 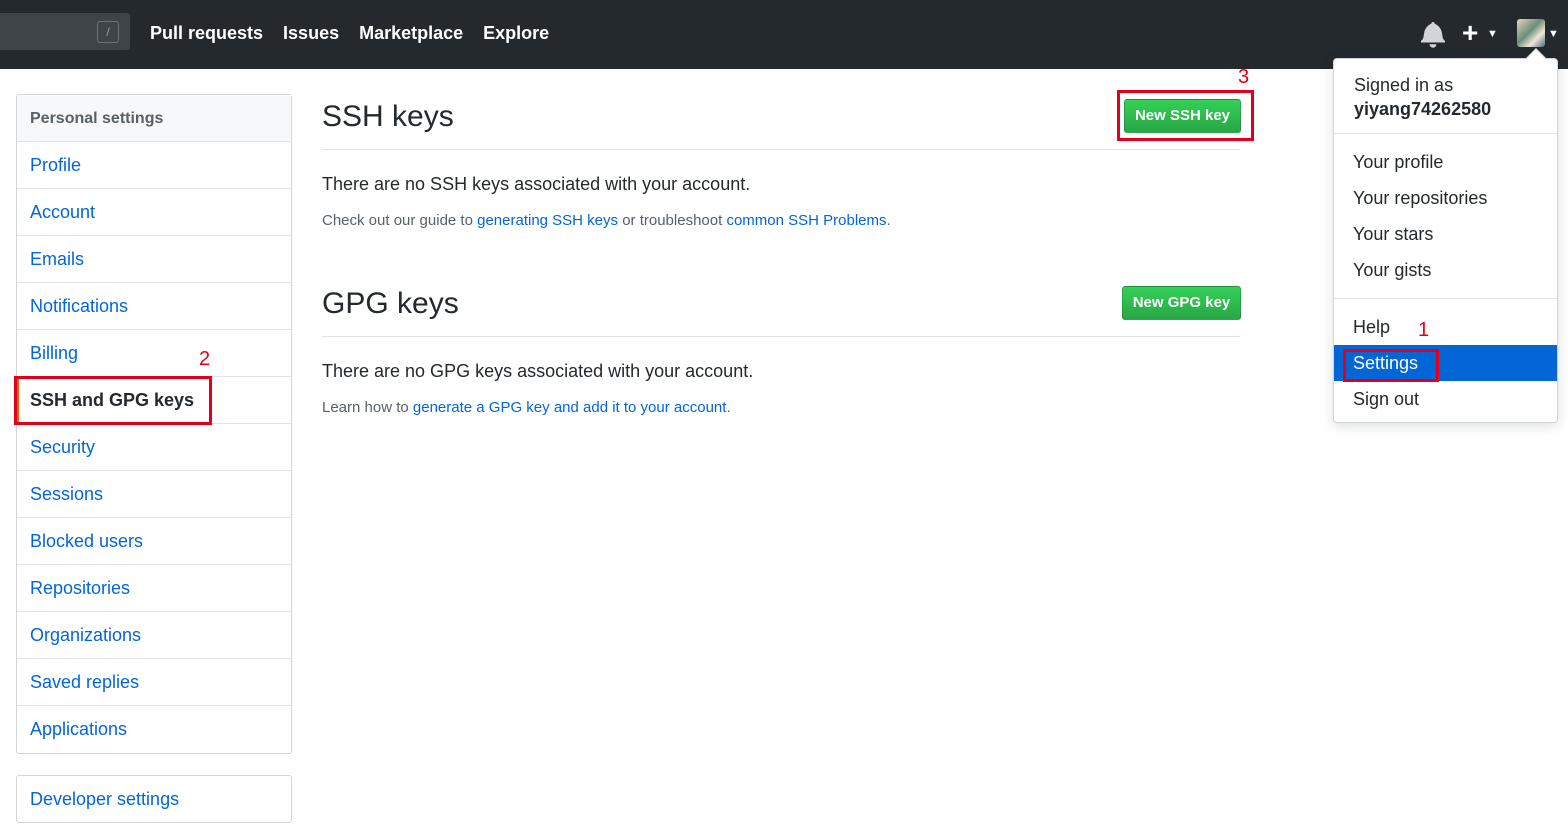 What do you see at coordinates (1445, 399) in the screenshot?
I see `menu-item-sign-out: Sign out` at bounding box center [1445, 399].